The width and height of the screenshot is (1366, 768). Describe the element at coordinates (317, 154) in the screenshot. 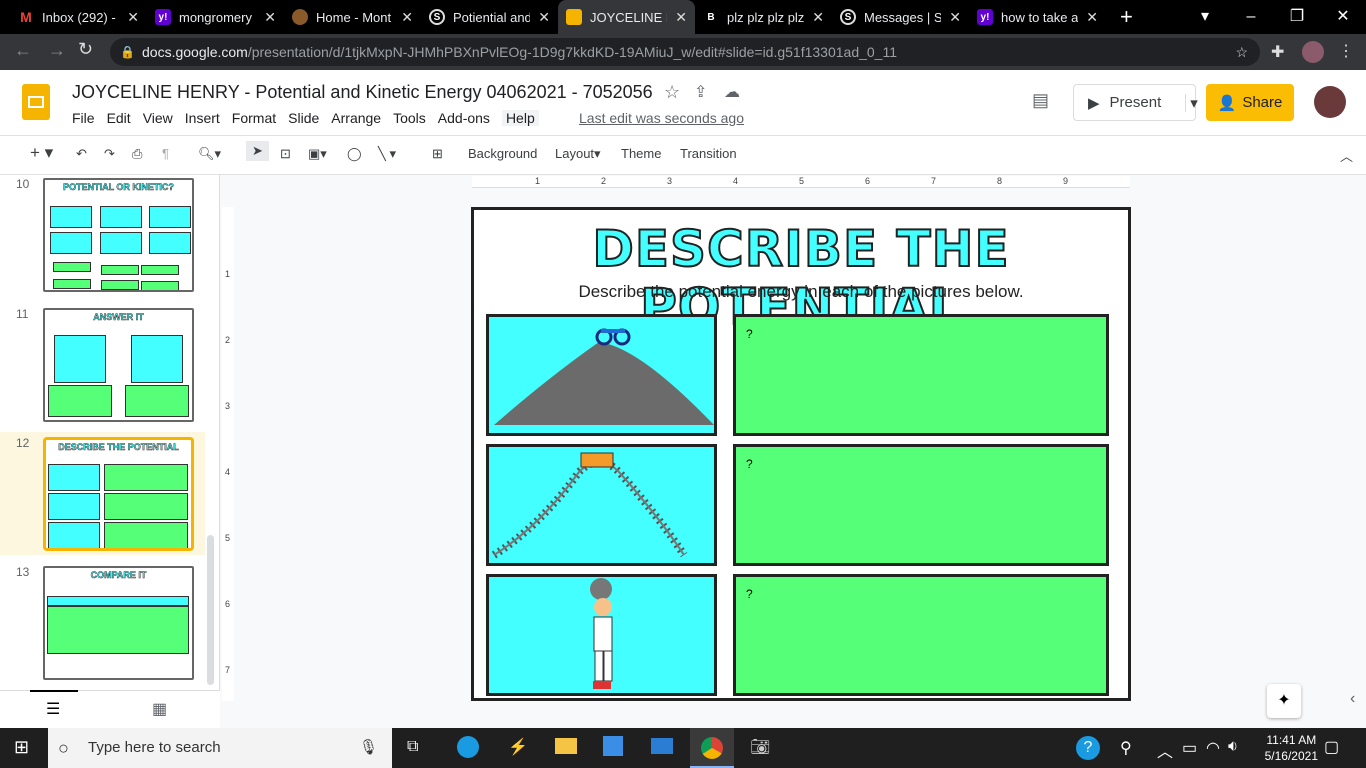

I see `image-icon: ▣▾` at that location.